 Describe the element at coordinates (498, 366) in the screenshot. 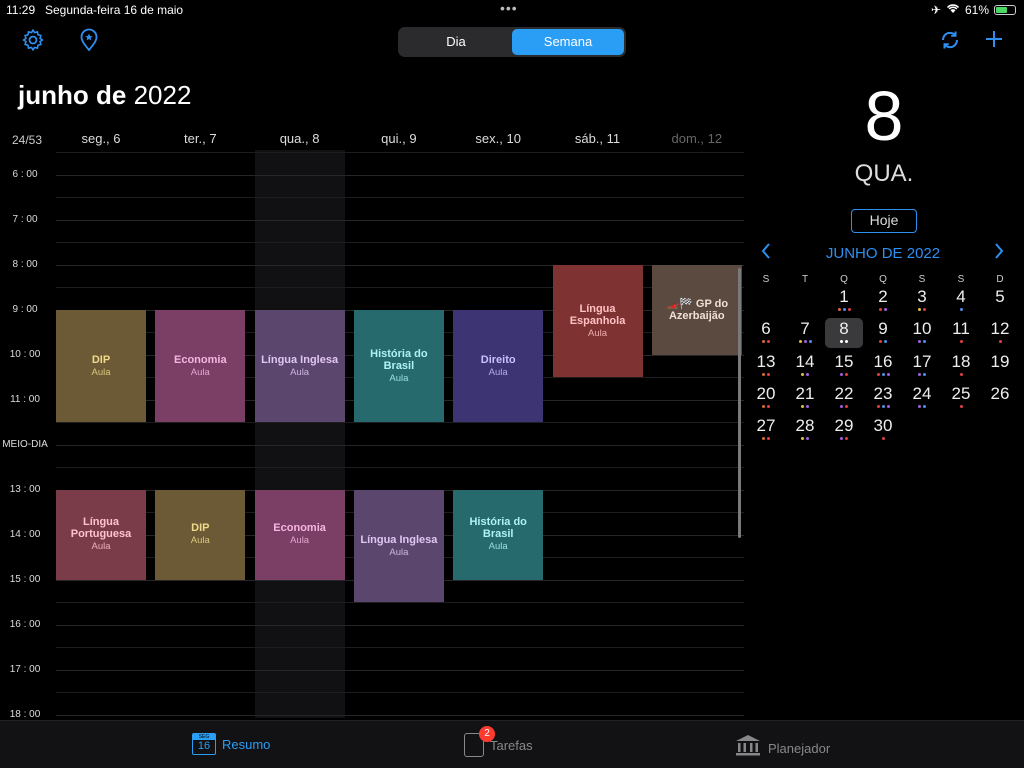

I see `calendar-event: Direito Aula` at that location.